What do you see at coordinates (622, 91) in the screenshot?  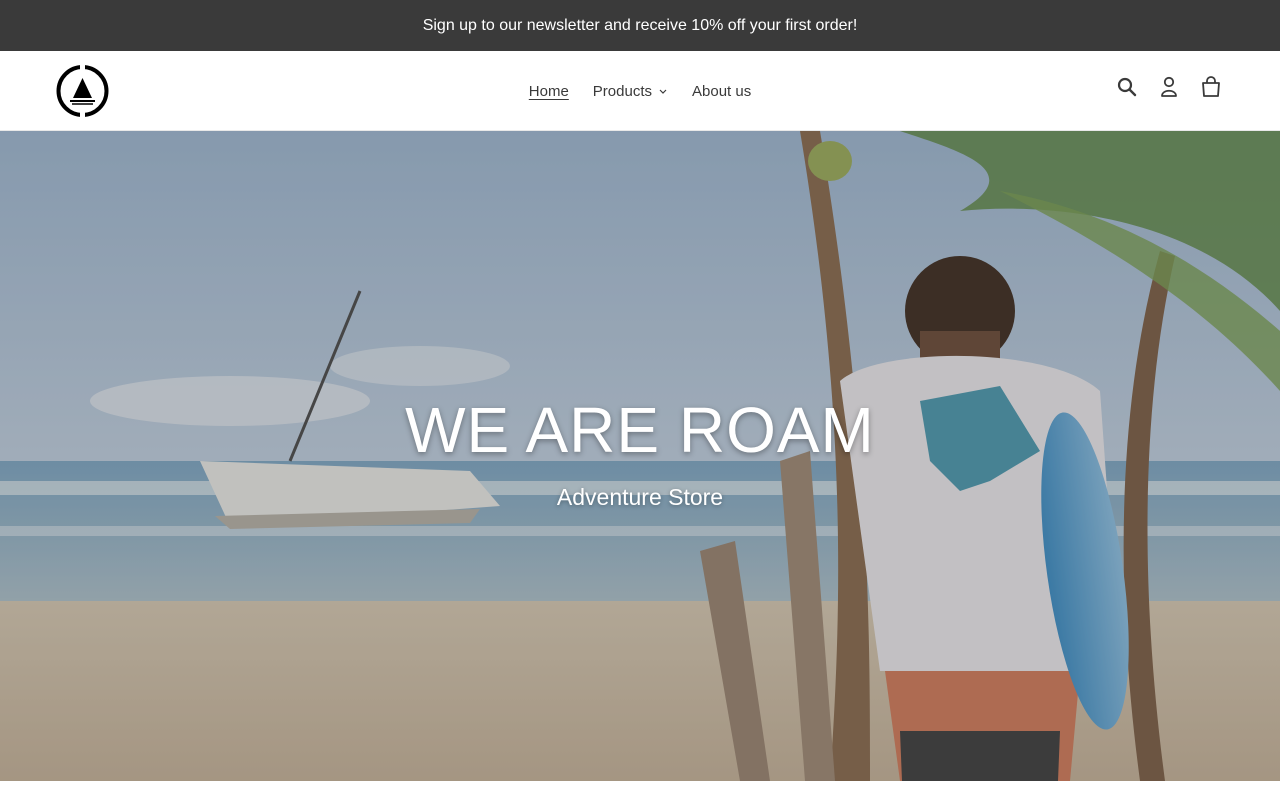 I see `nav-item-label: Products` at bounding box center [622, 91].